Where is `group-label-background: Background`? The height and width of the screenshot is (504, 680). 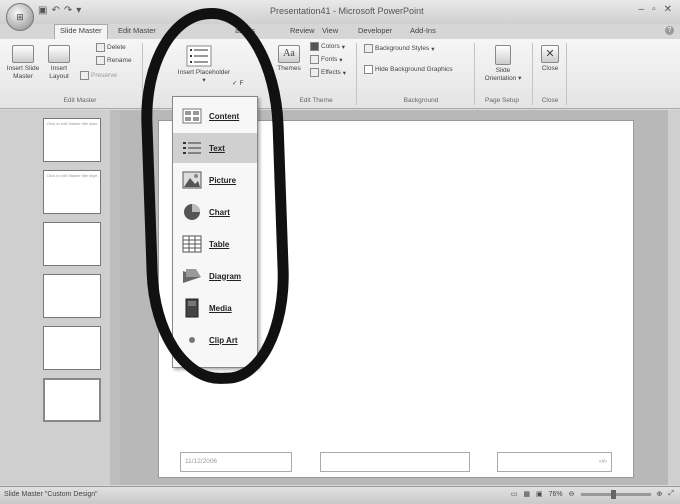 group-label-background: Background is located at coordinates (421, 100).